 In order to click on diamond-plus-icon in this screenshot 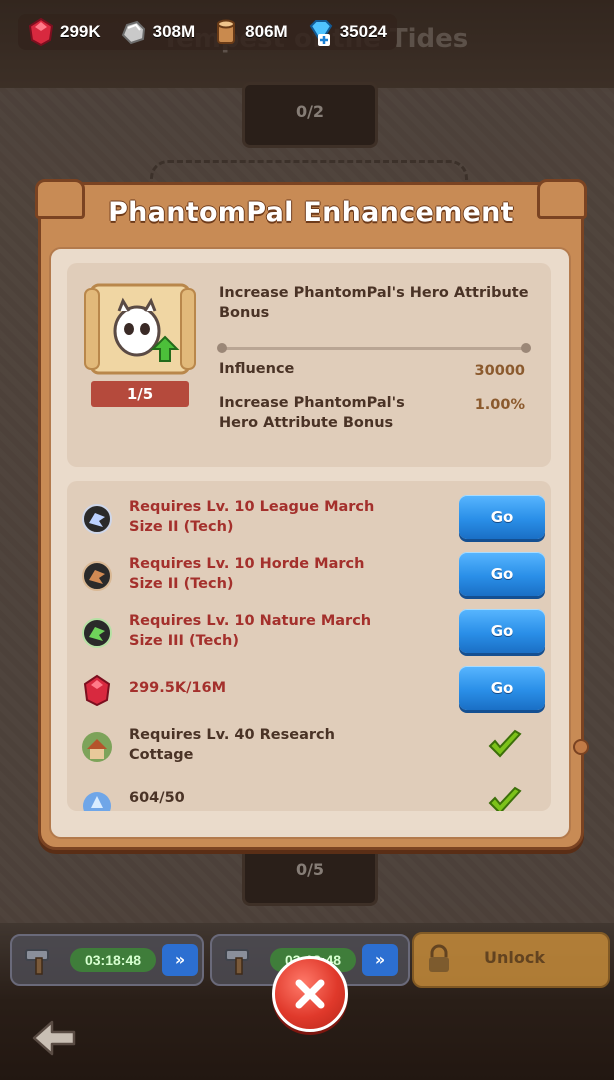, I will do `click(320, 32)`.